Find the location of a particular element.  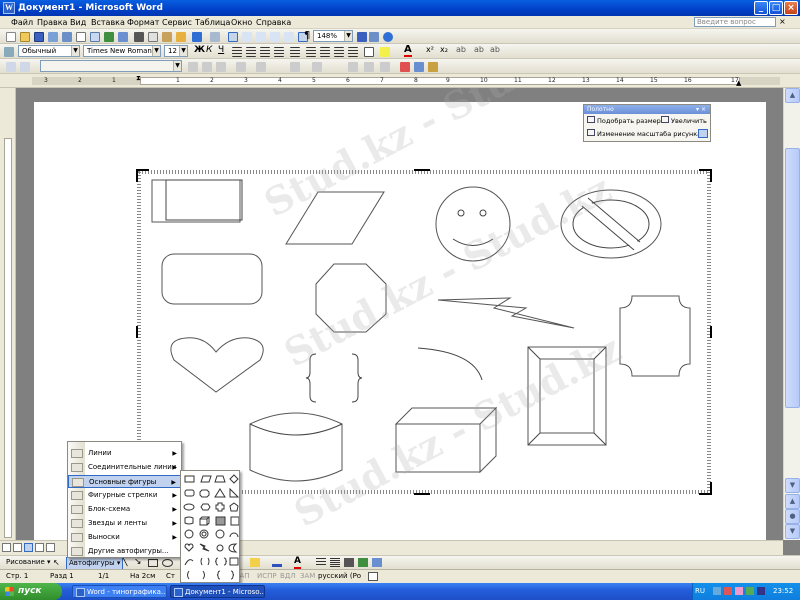

bullets-icon is located at coordinates (325, 52).